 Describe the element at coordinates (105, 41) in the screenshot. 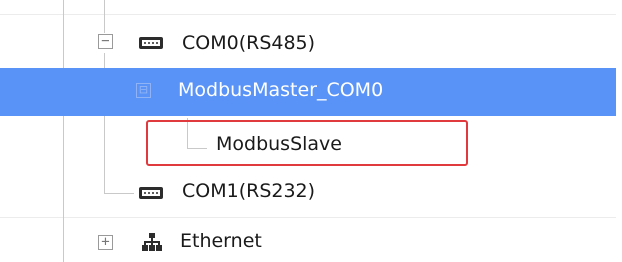

I see `collapse-toggle: −` at that location.